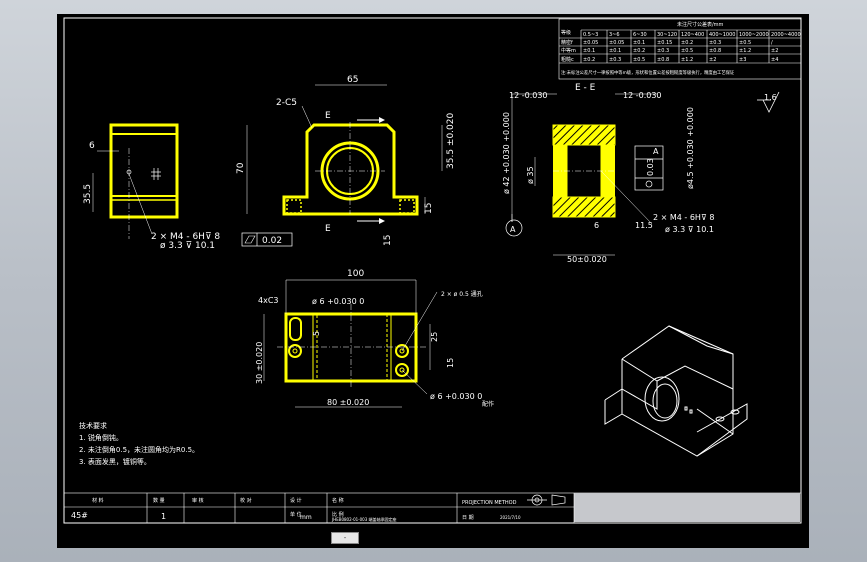 The height and width of the screenshot is (562, 867). What do you see at coordinates (754, 35) in the screenshot?
I see `range-6: 1000~2000` at bounding box center [754, 35].